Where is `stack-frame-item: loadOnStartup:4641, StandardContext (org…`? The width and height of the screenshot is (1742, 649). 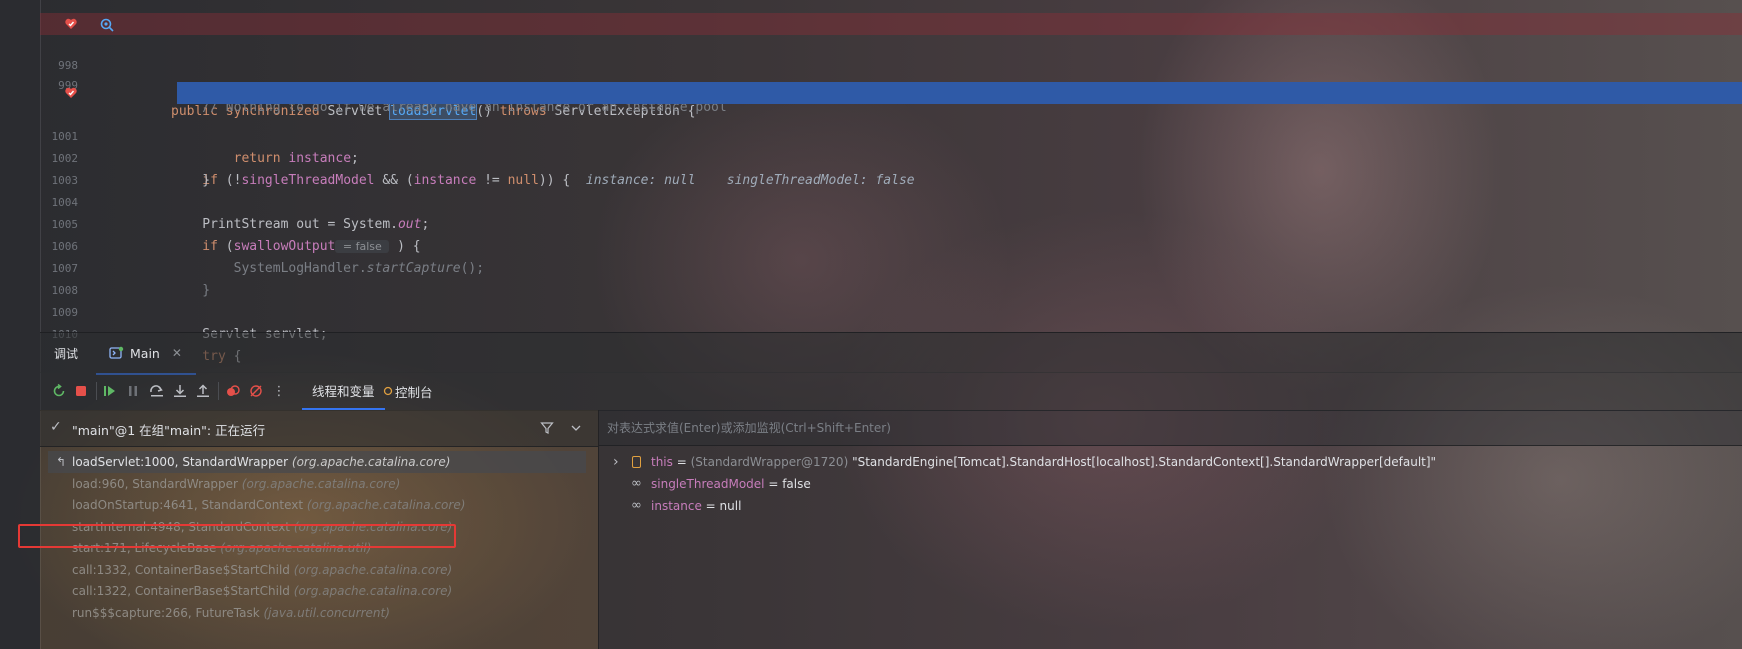
stack-frame-item: loadOnStartup:4641, StandardContext (org… is located at coordinates (317, 505).